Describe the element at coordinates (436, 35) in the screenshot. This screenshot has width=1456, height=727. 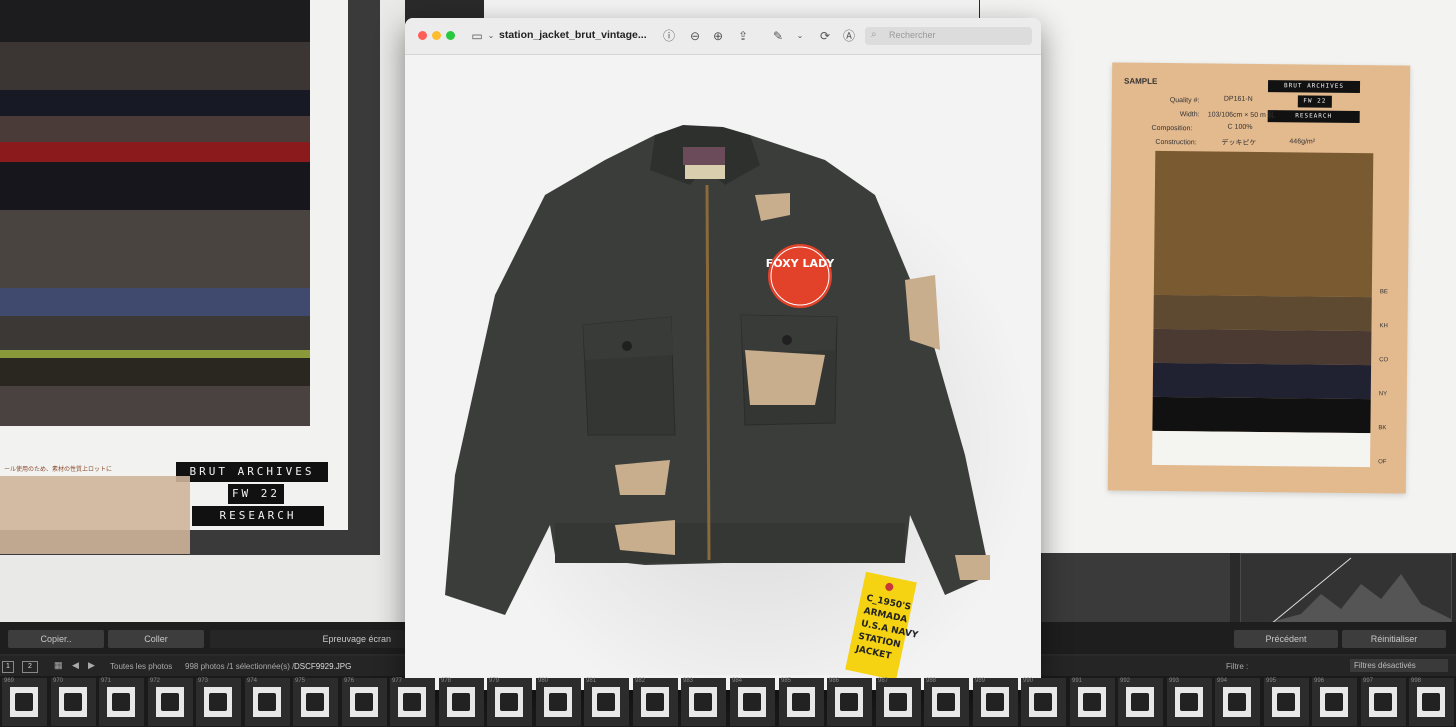
I see `minimize-button` at that location.